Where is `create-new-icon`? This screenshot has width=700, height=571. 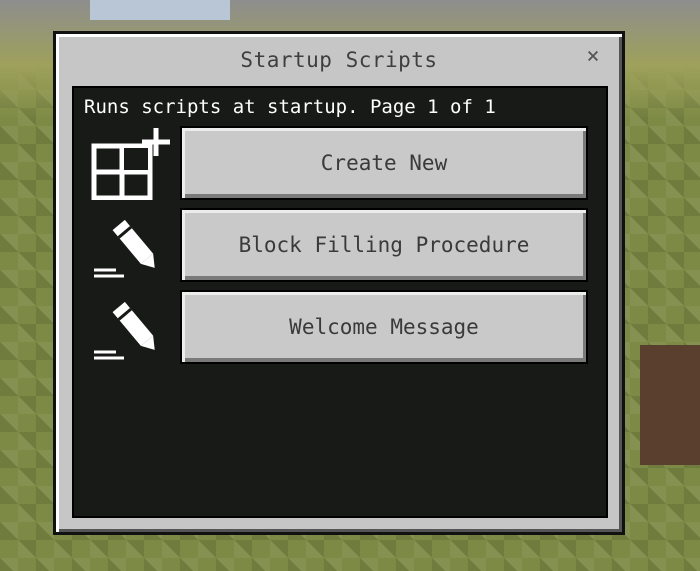 create-new-icon is located at coordinates (135, 163).